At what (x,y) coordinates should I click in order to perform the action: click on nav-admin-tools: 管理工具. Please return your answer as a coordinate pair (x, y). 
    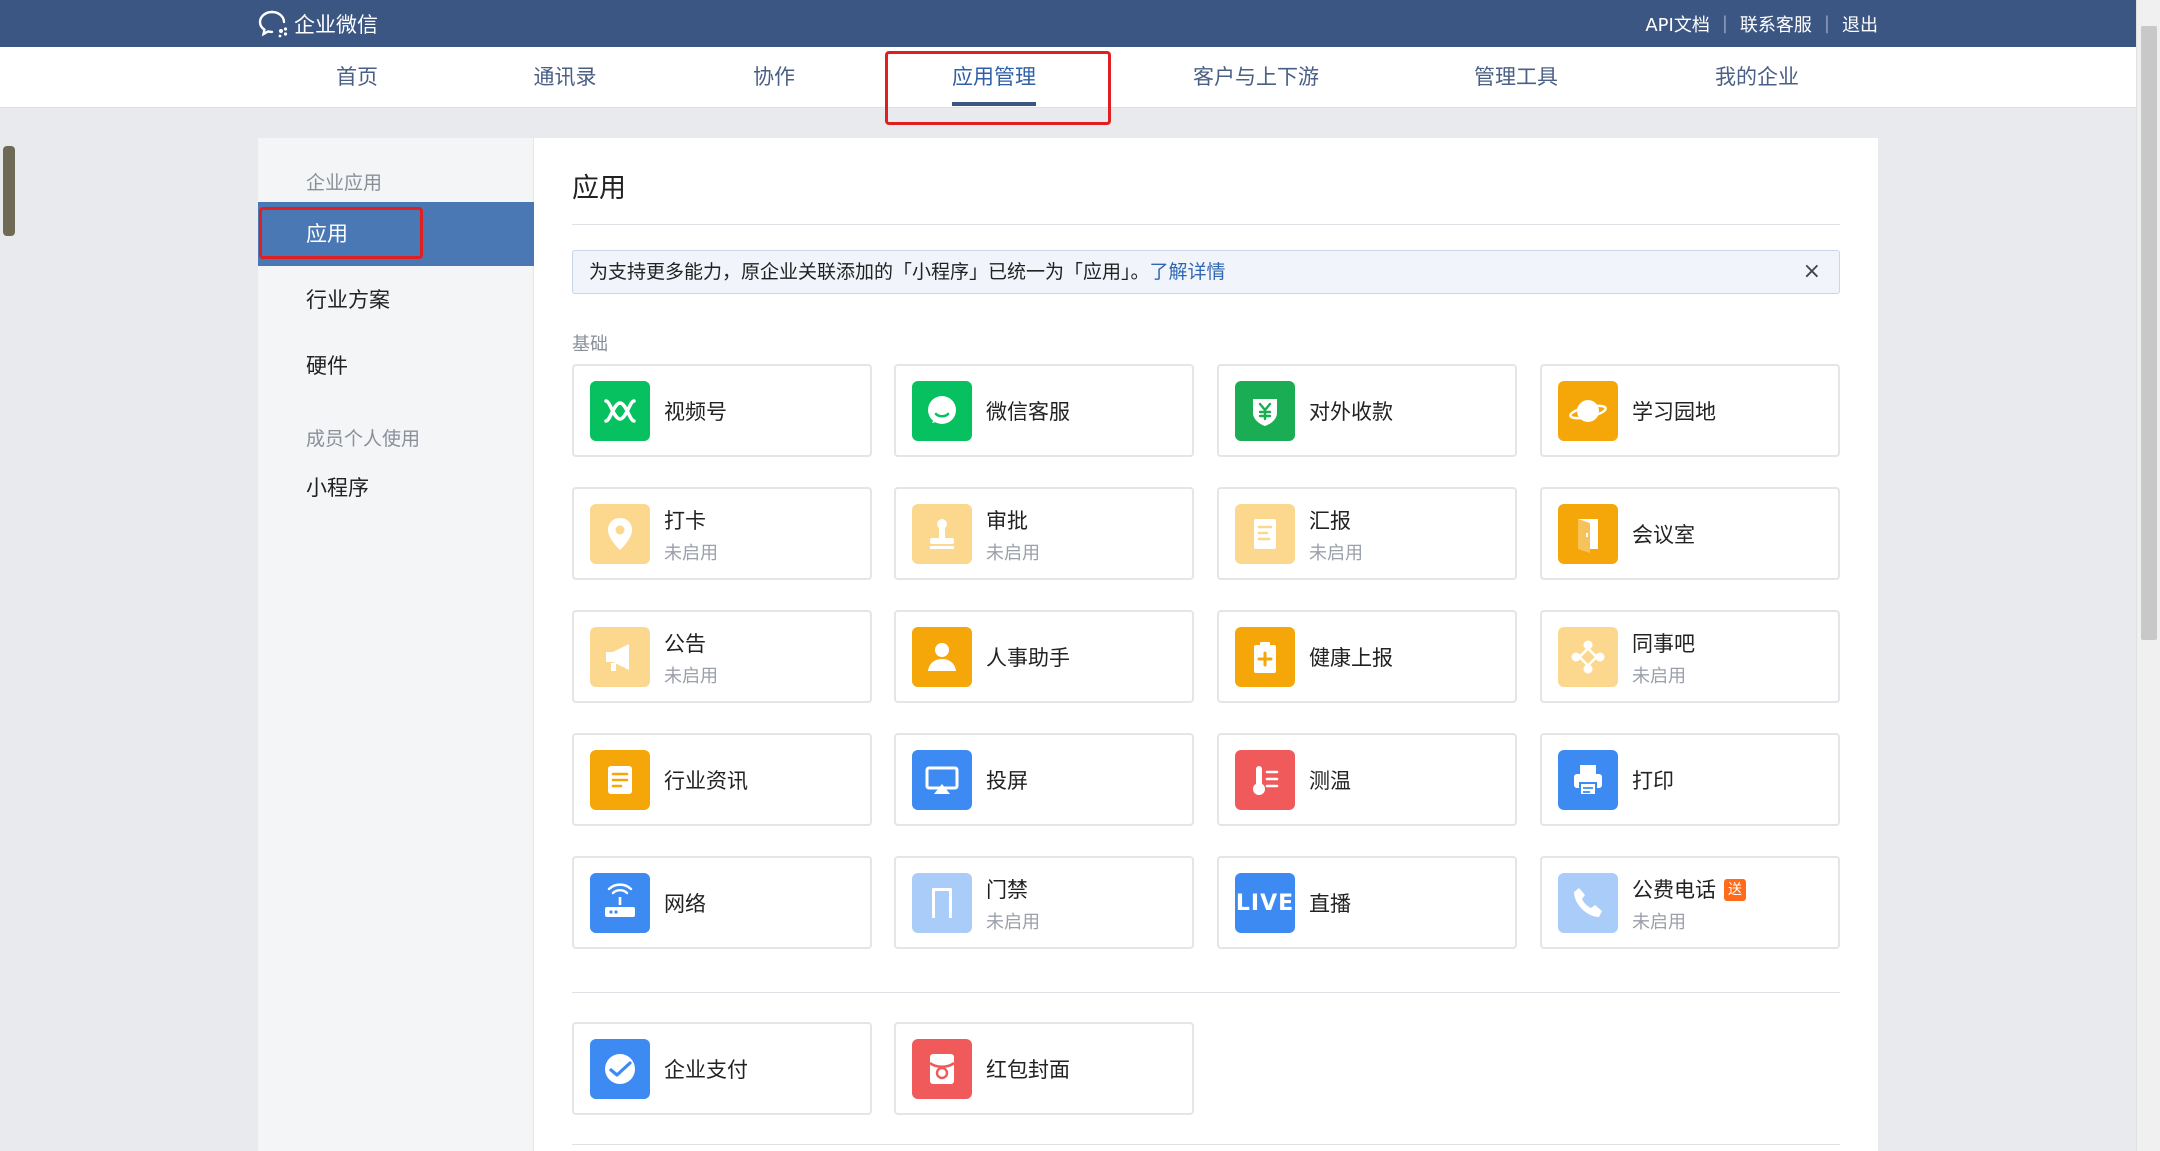
    Looking at the image, I should click on (1516, 77).